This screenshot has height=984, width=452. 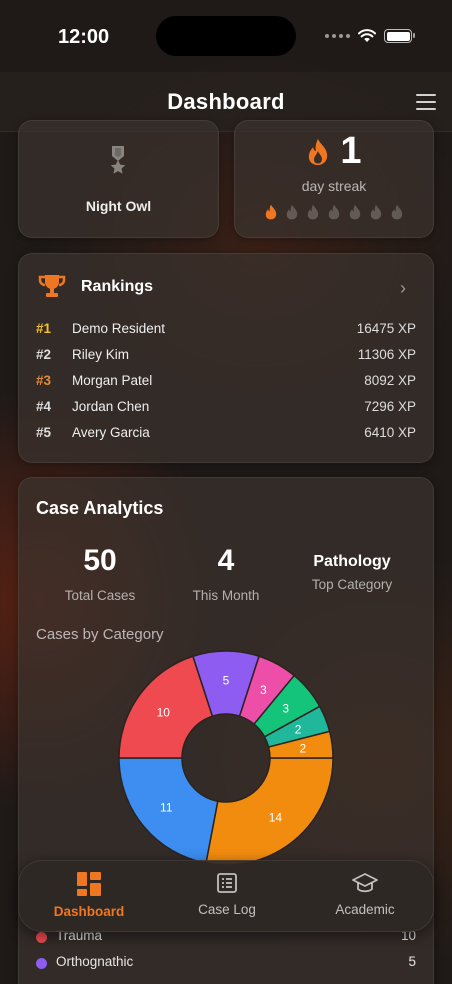 What do you see at coordinates (365, 909) in the screenshot?
I see `tab-academic-label: Academic` at bounding box center [365, 909].